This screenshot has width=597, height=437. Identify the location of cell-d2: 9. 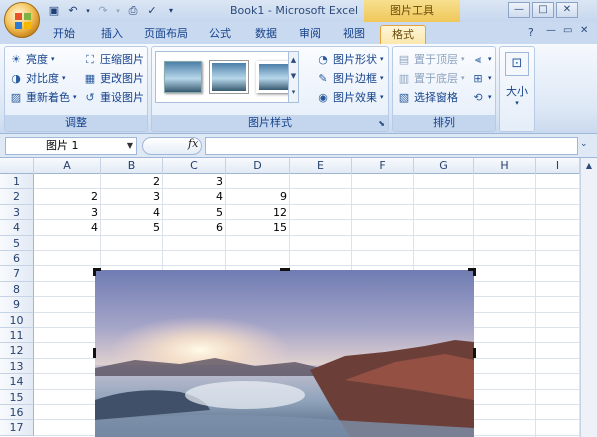
(258, 196).